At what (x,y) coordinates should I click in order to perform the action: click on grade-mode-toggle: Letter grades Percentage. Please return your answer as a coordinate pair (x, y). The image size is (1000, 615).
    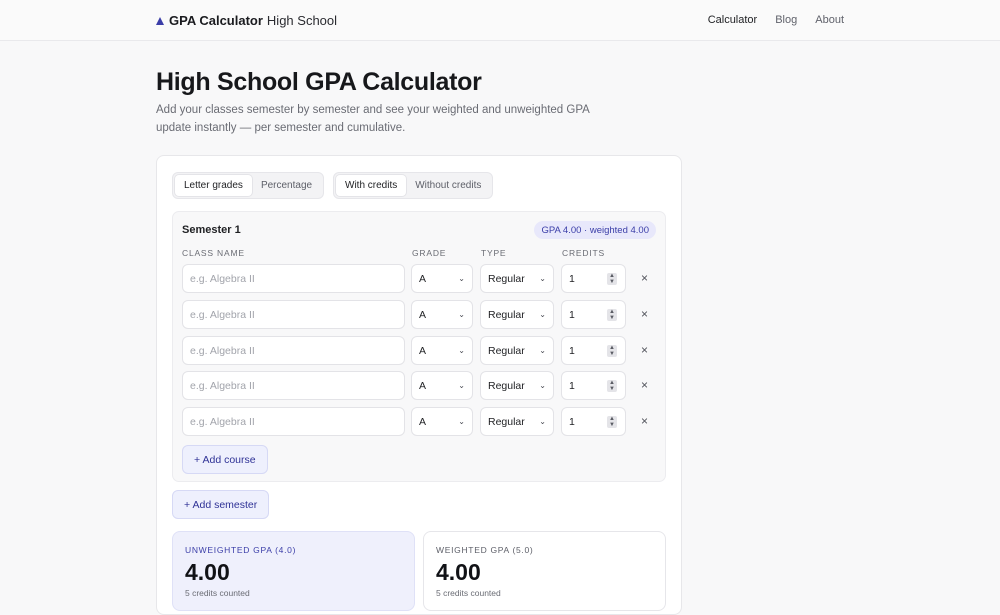
    Looking at the image, I should click on (248, 185).